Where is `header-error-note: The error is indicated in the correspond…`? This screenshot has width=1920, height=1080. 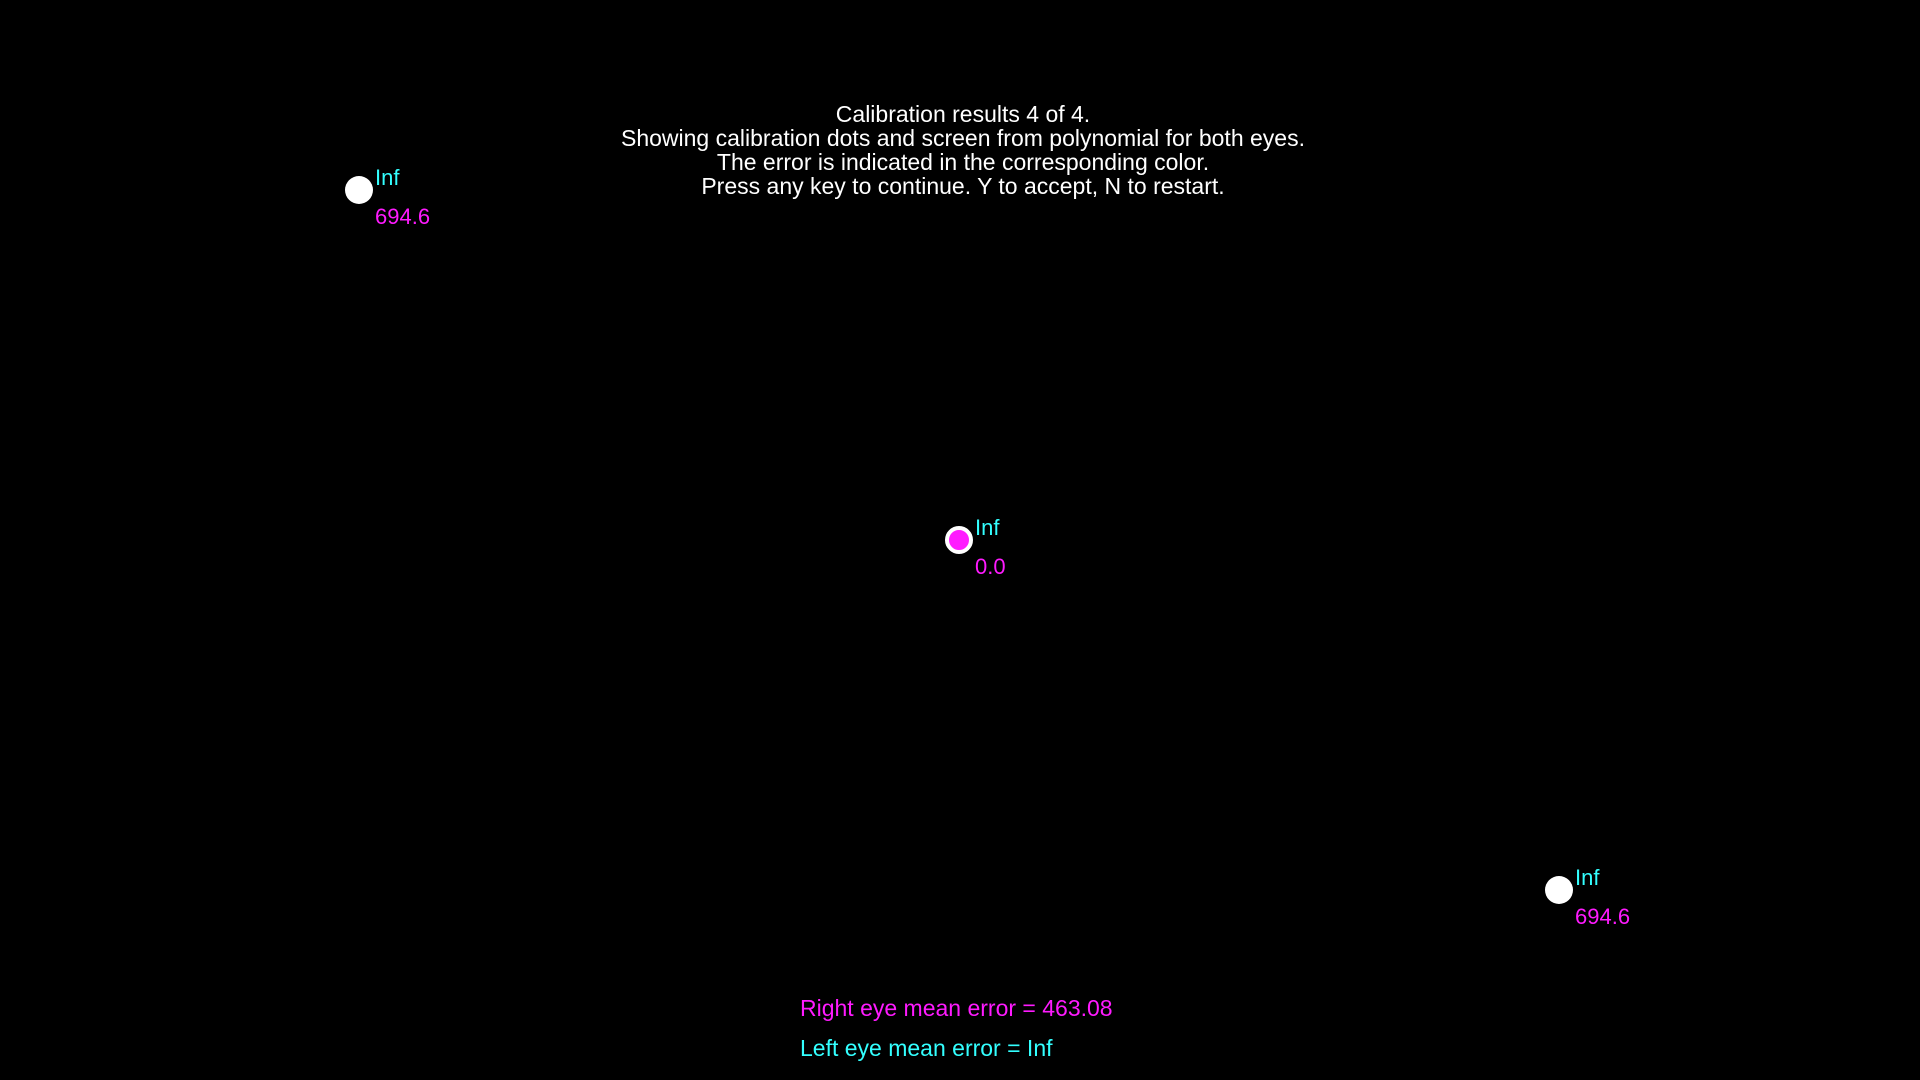 header-error-note: The error is indicated in the correspond… is located at coordinates (963, 162).